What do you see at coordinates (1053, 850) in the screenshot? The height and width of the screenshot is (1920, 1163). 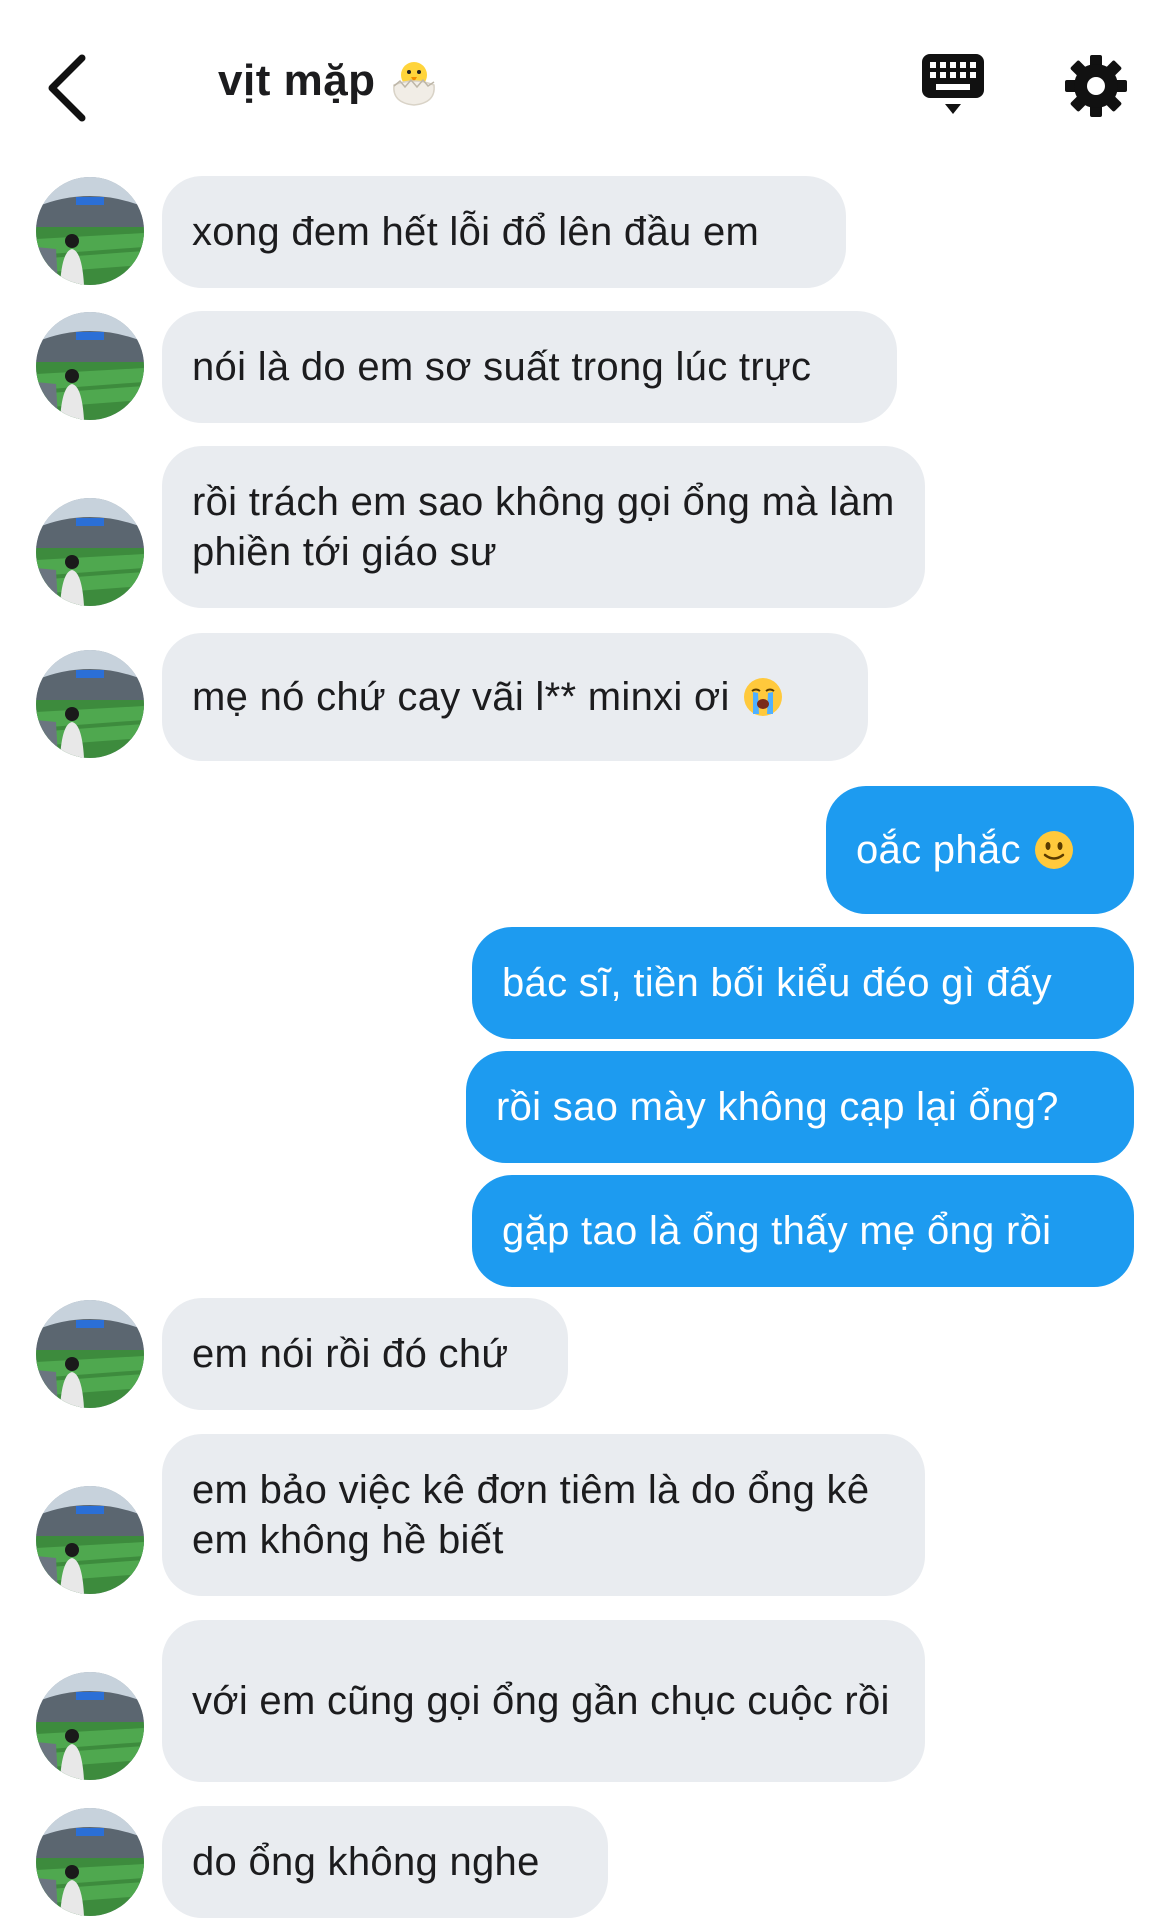 I see `slightly-smiling-face-icon` at bounding box center [1053, 850].